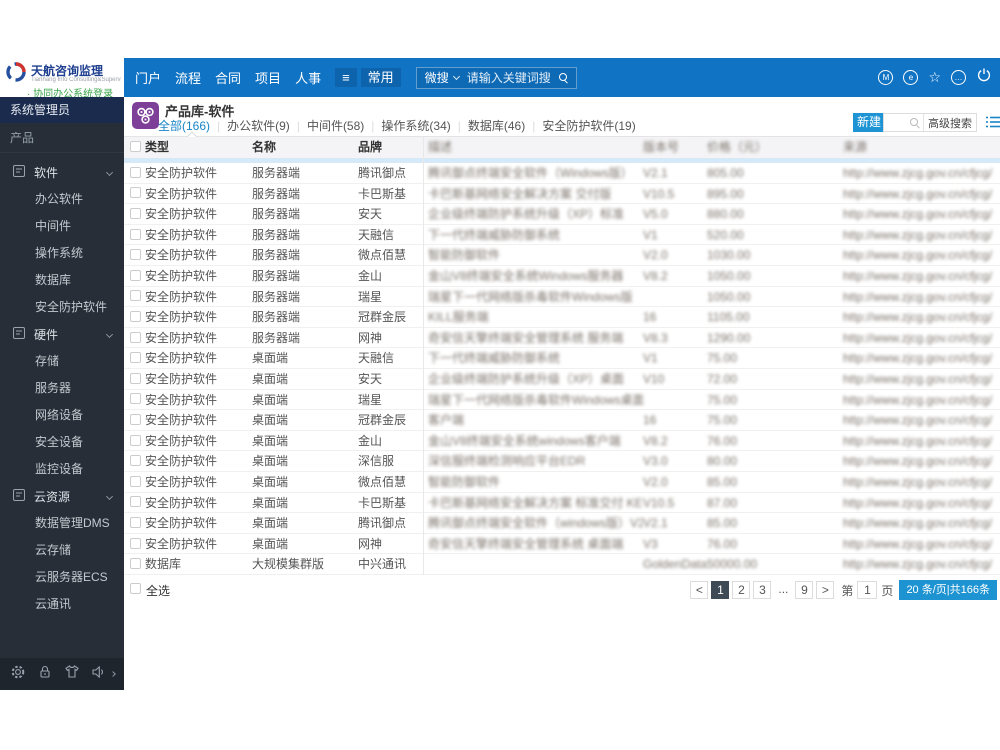 Image resolution: width=1000 pixels, height=750 pixels. Describe the element at coordinates (62, 388) in the screenshot. I see `sidebar-item: 服务器` at that location.